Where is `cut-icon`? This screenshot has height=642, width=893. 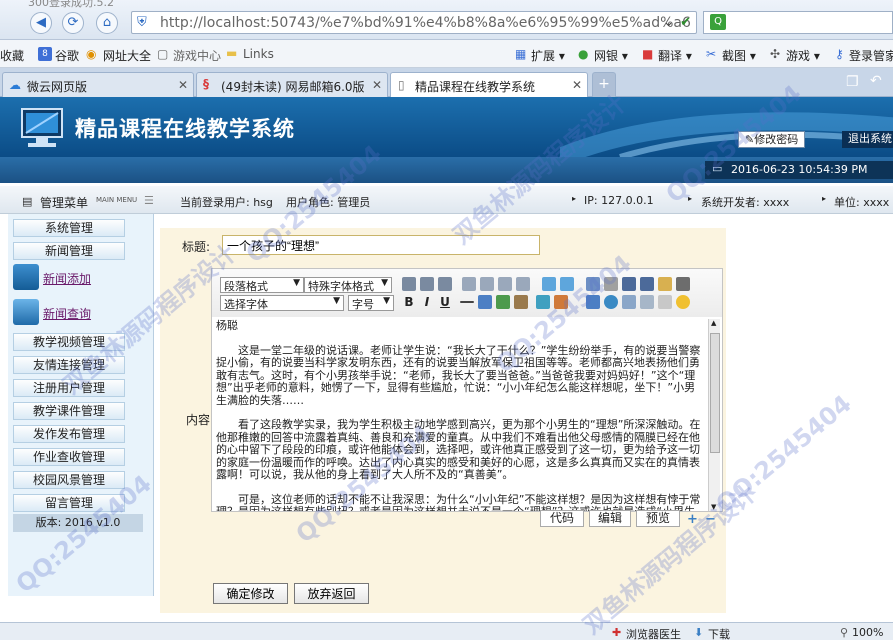 cut-icon is located at coordinates (611, 284).